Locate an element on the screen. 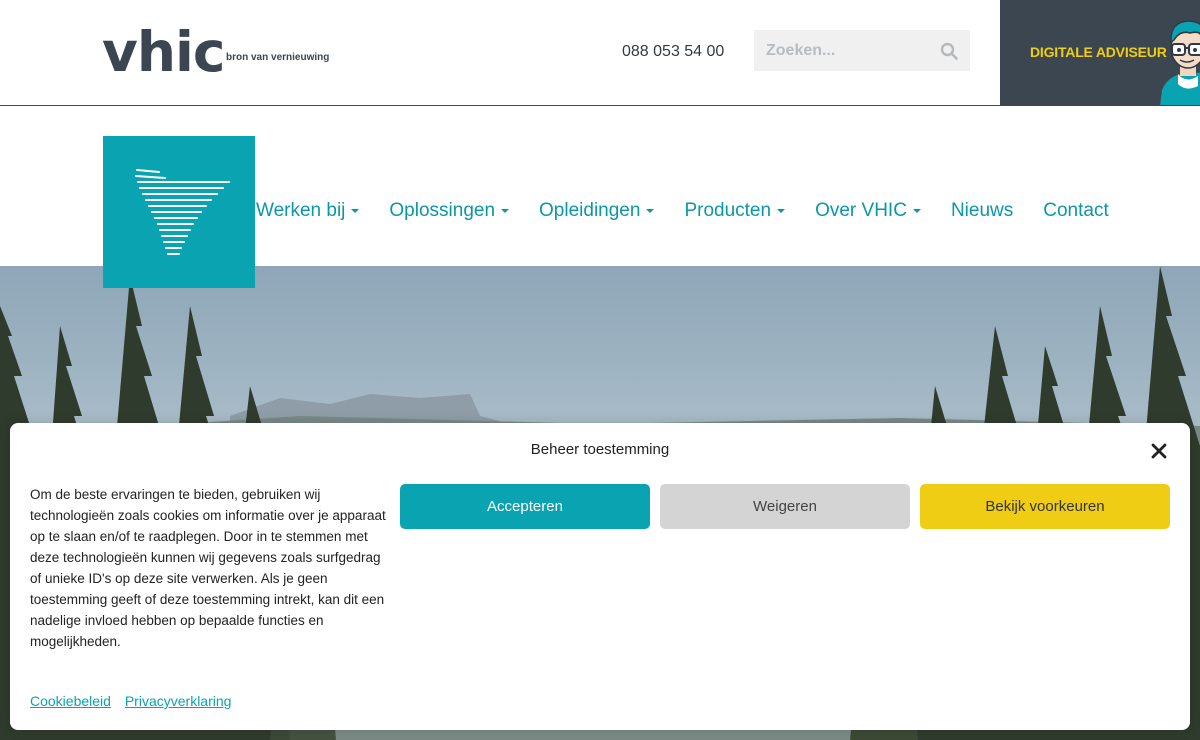  deny-button: Weigeren is located at coordinates (785, 506).